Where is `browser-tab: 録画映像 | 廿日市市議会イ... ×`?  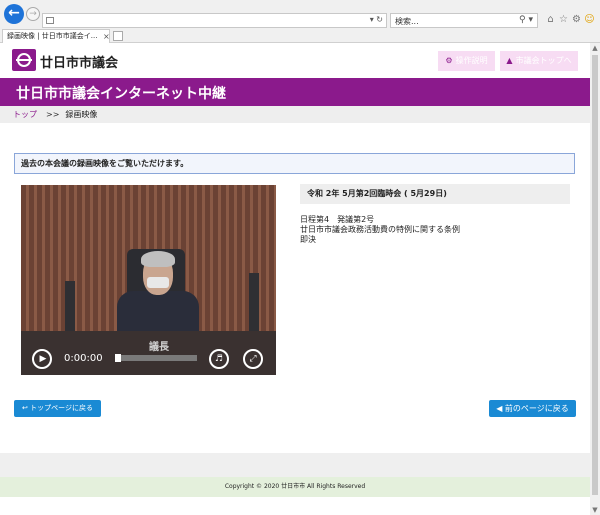 browser-tab: 録画映像 | 廿日市市議会イ... × is located at coordinates (56, 36).